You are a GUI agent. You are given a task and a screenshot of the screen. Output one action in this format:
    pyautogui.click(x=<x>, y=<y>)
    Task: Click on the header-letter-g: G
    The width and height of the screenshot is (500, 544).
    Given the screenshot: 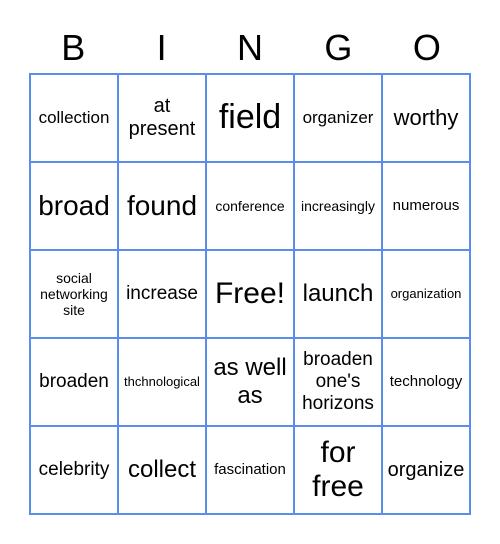 What is the action you would take?
    pyautogui.click(x=338, y=47)
    